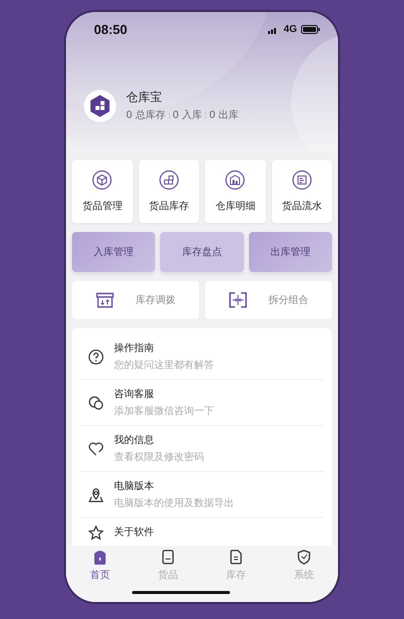 Image resolution: width=404 pixels, height=619 pixels. What do you see at coordinates (96, 533) in the screenshot?
I see `star-icon` at bounding box center [96, 533].